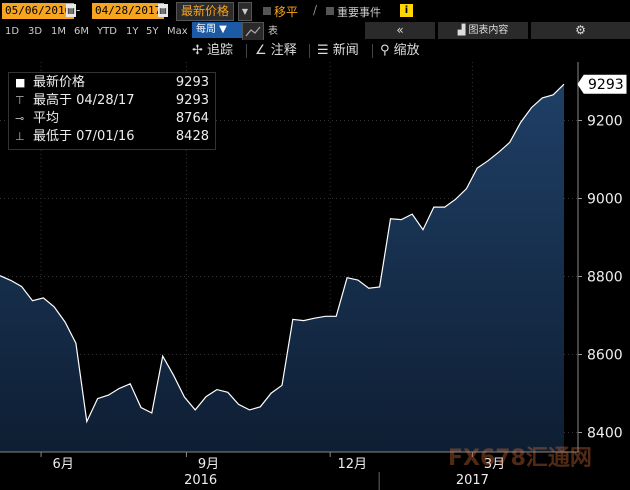 This screenshot has width=630, height=490. Describe the element at coordinates (200, 480) in the screenshot. I see `year-label: 2016` at that location.